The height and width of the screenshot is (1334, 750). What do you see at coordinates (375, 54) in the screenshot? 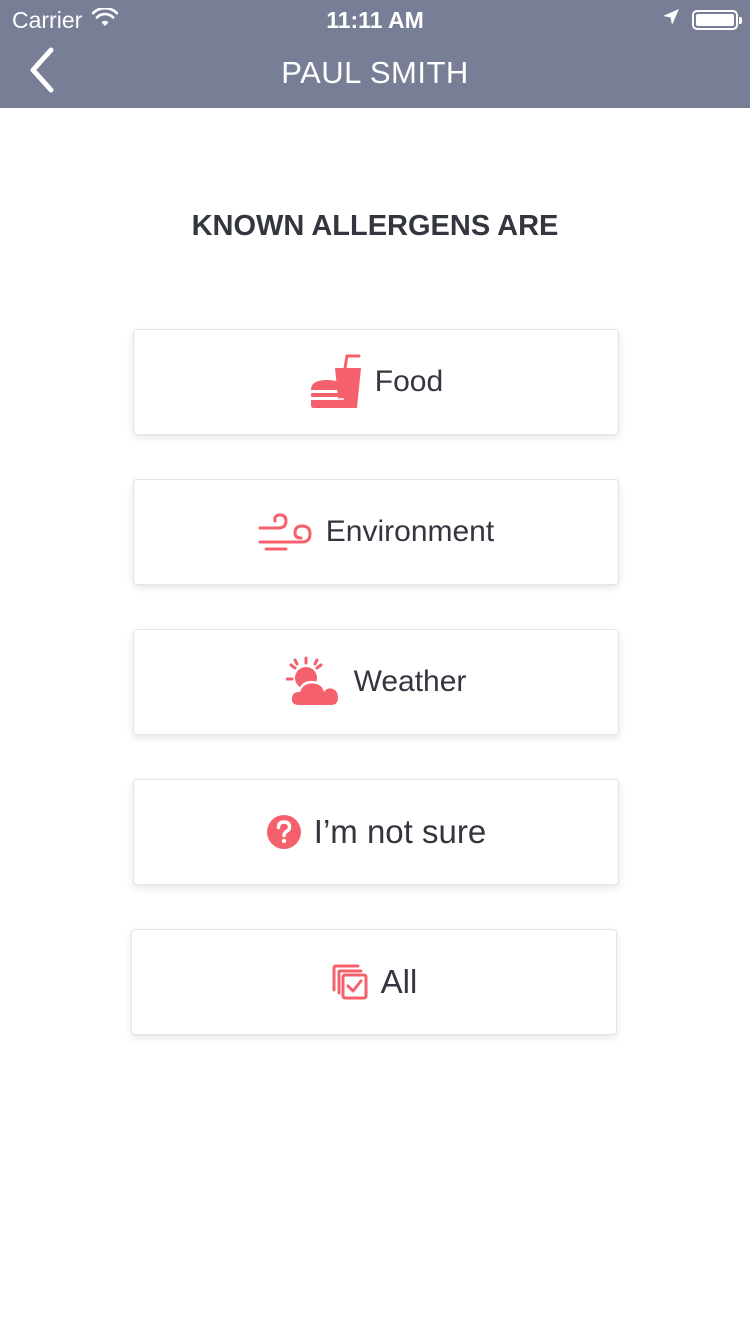
I see `navigation-bar: Carrier 11:11 AM PAUL SMITH` at bounding box center [375, 54].